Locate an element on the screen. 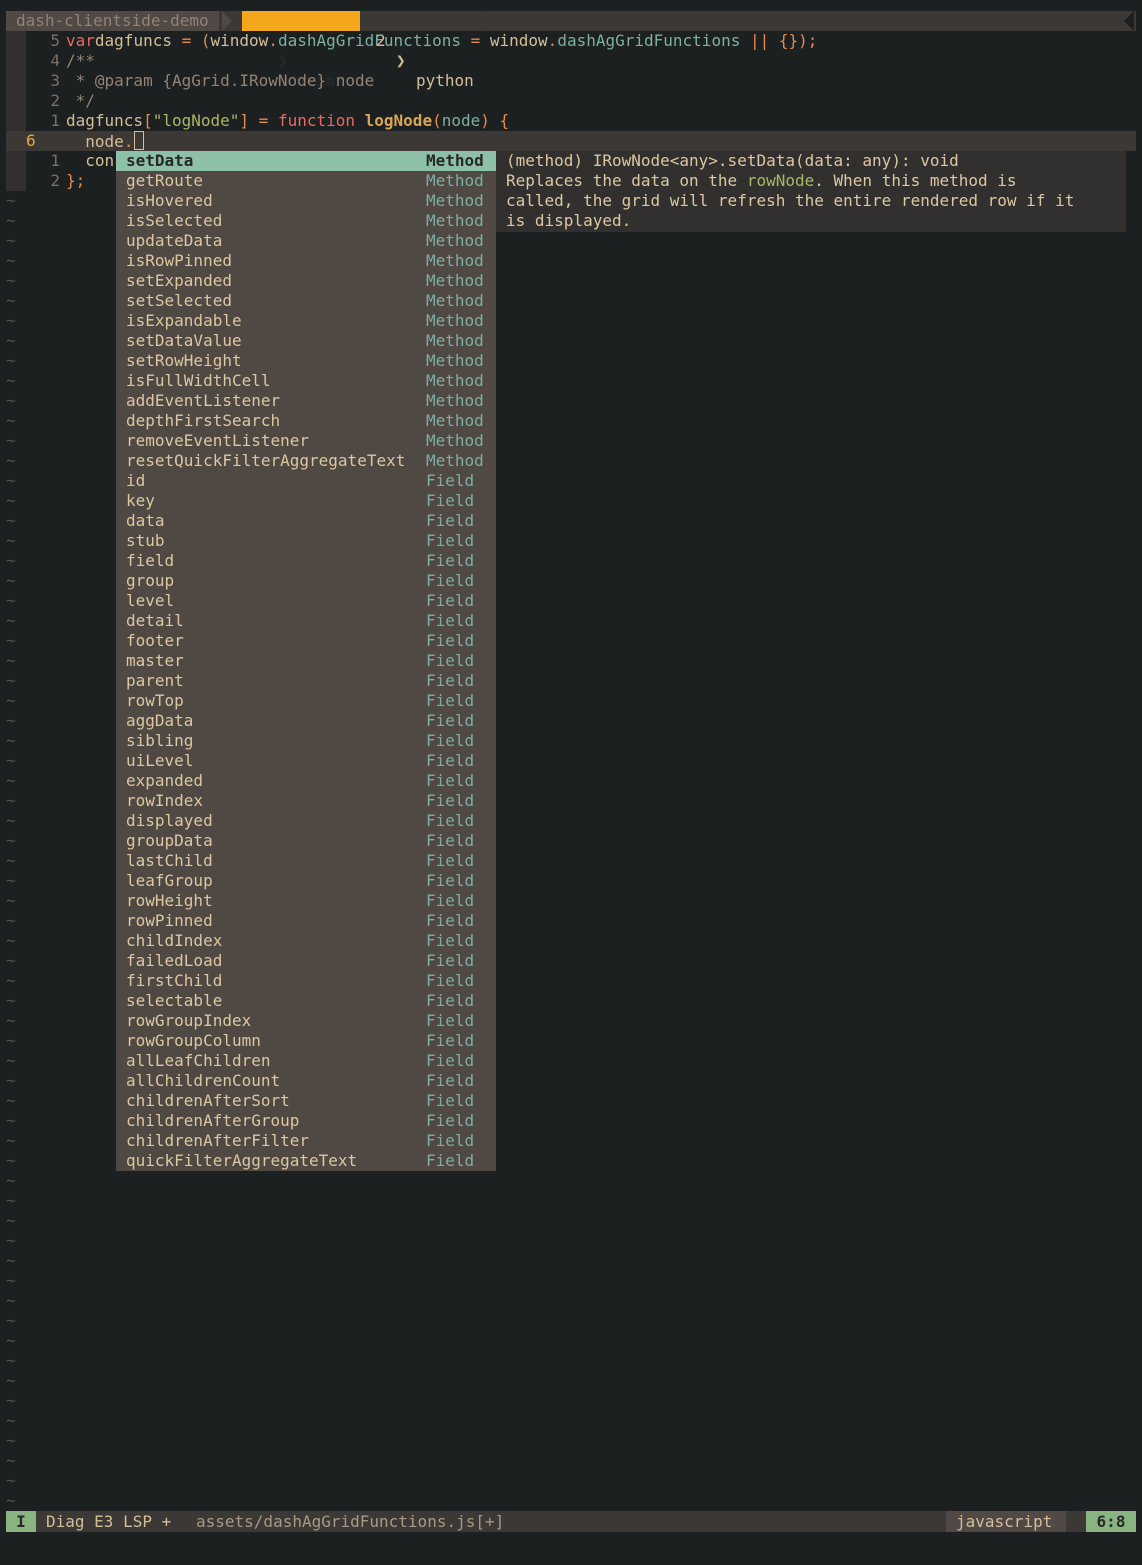 The height and width of the screenshot is (1565, 1142). completion-item: childrenAfterFilter Field is located at coordinates (306, 1141).